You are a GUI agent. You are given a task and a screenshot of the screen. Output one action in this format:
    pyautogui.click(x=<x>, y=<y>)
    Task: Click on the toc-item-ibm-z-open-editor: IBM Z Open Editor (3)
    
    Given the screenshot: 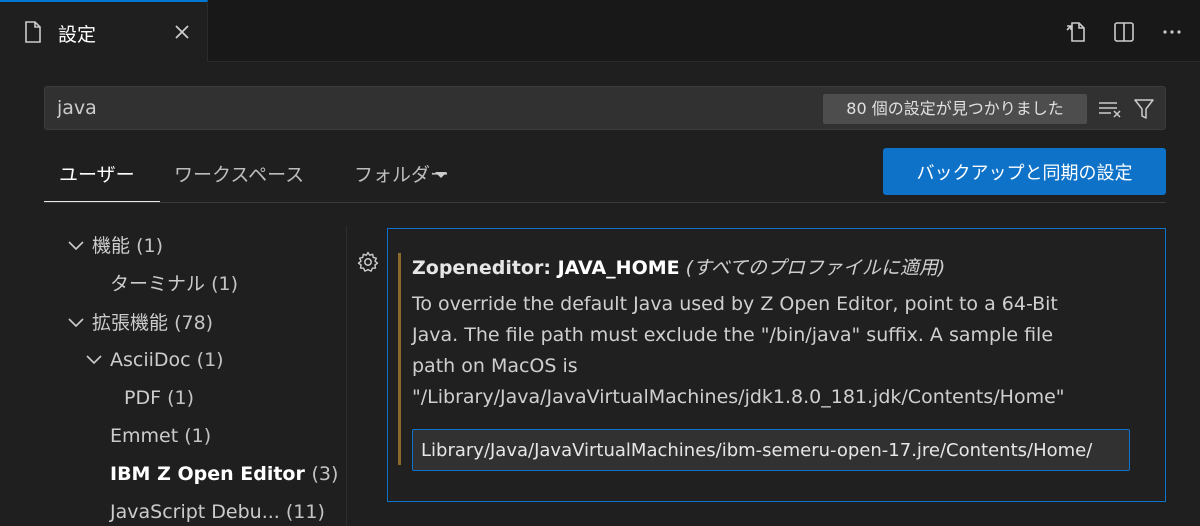 What is the action you would take?
    pyautogui.click(x=224, y=474)
    